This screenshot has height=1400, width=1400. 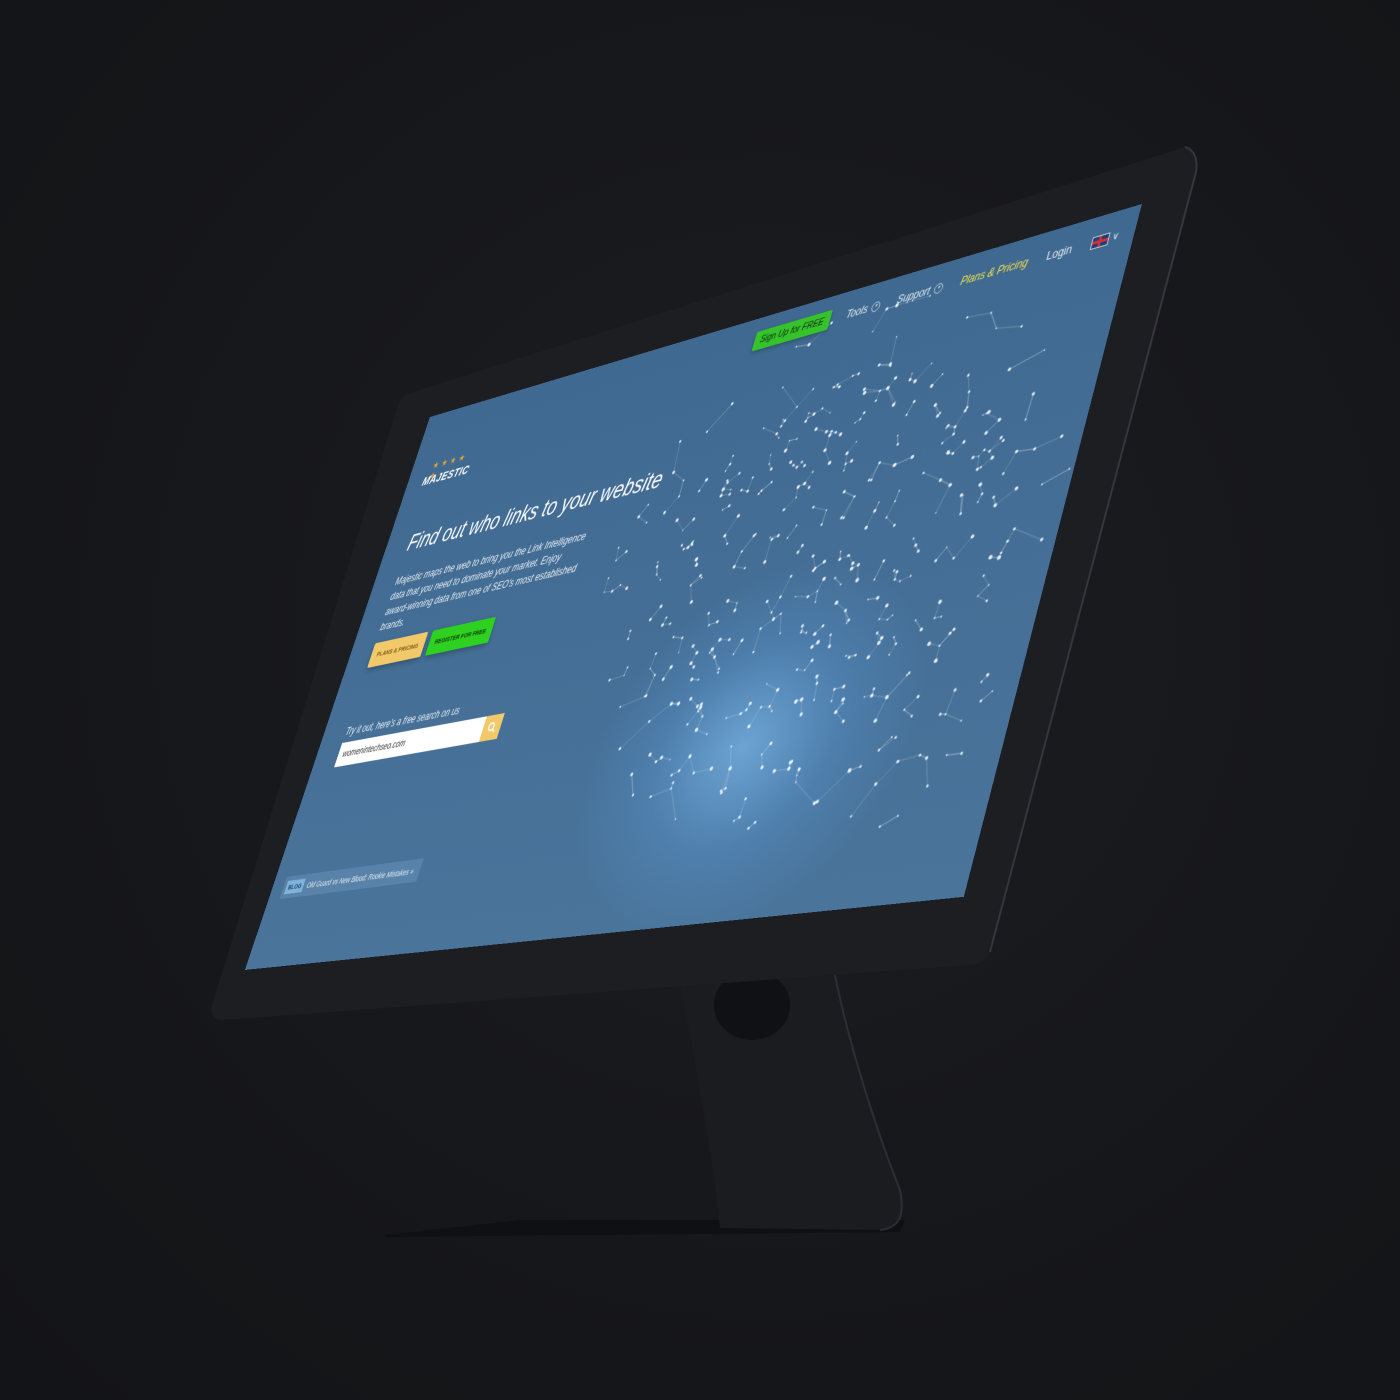 What do you see at coordinates (1100, 240) in the screenshot?
I see `uk-flag-icon` at bounding box center [1100, 240].